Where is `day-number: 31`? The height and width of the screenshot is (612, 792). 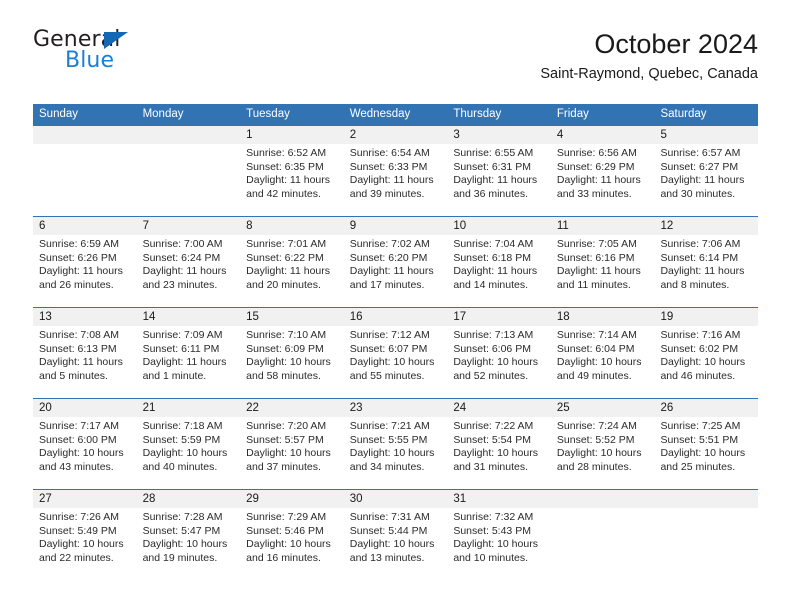 day-number: 31 is located at coordinates (460, 499).